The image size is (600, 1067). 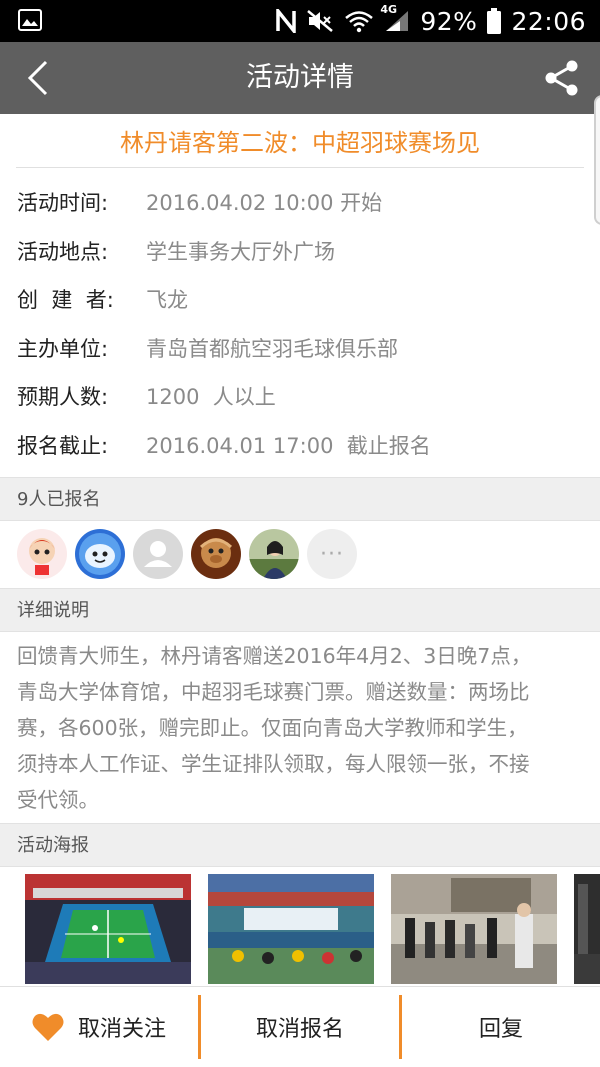 What do you see at coordinates (58, 800) in the screenshot?
I see `details-line: 受代领。` at bounding box center [58, 800].